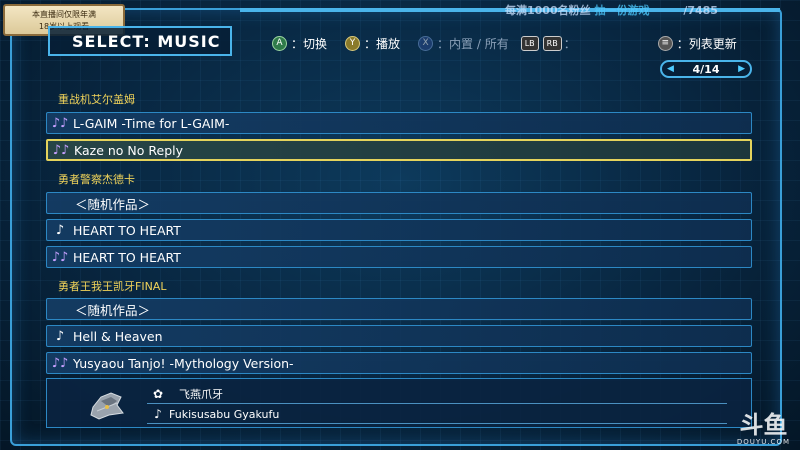 This screenshot has height=450, width=800. I want to click on music-row: ♪ HEART TO HEART, so click(399, 230).